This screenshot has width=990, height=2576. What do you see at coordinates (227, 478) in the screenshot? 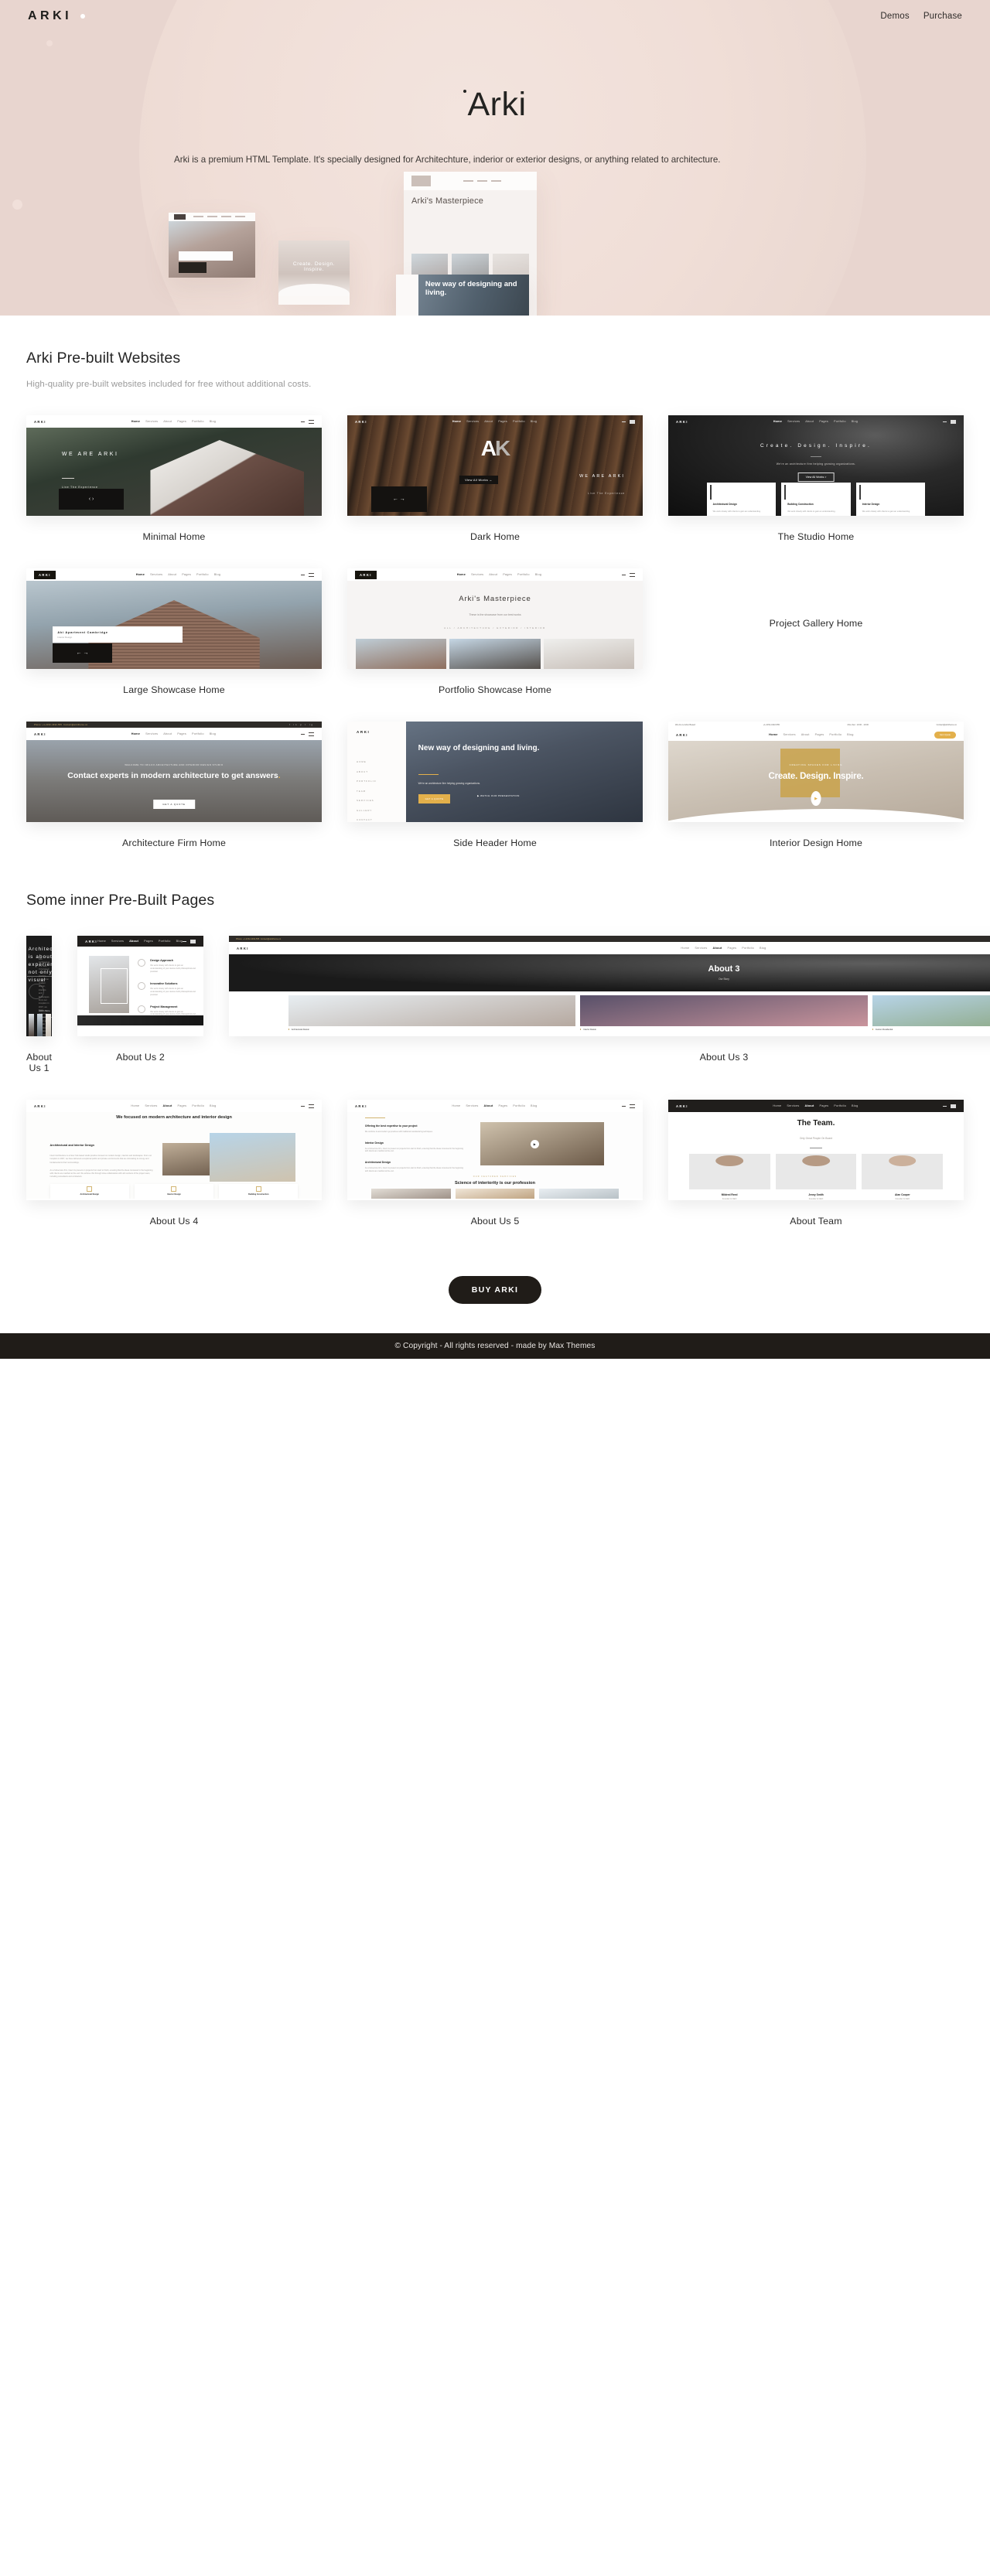
I see `house-illustration` at bounding box center [227, 478].